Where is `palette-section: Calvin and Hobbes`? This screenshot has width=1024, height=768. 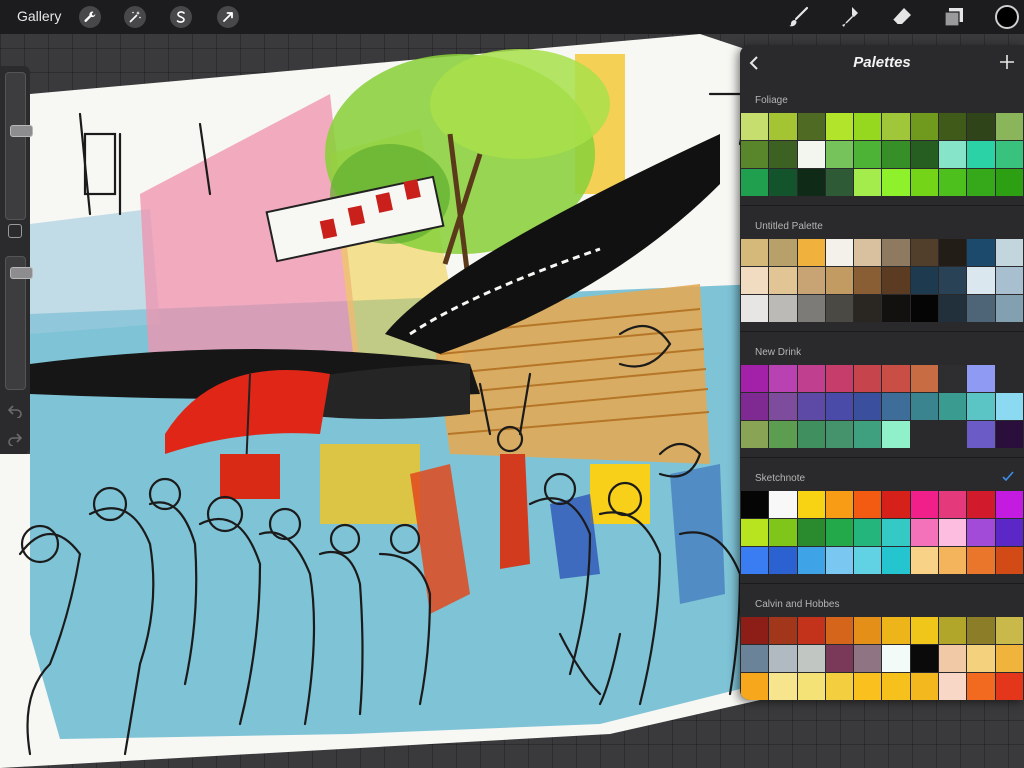
palette-section: Calvin and Hobbes is located at coordinates (882, 642).